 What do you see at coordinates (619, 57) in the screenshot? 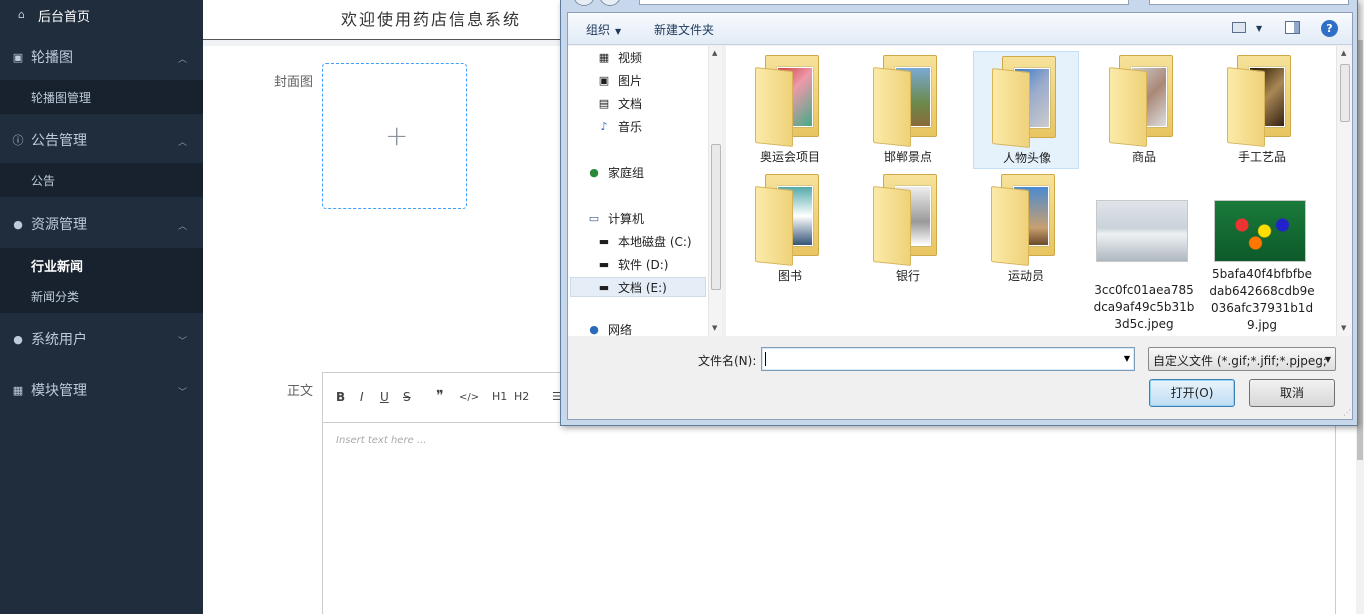
I see `nav-item-videos: ▦ 视频` at bounding box center [619, 57].